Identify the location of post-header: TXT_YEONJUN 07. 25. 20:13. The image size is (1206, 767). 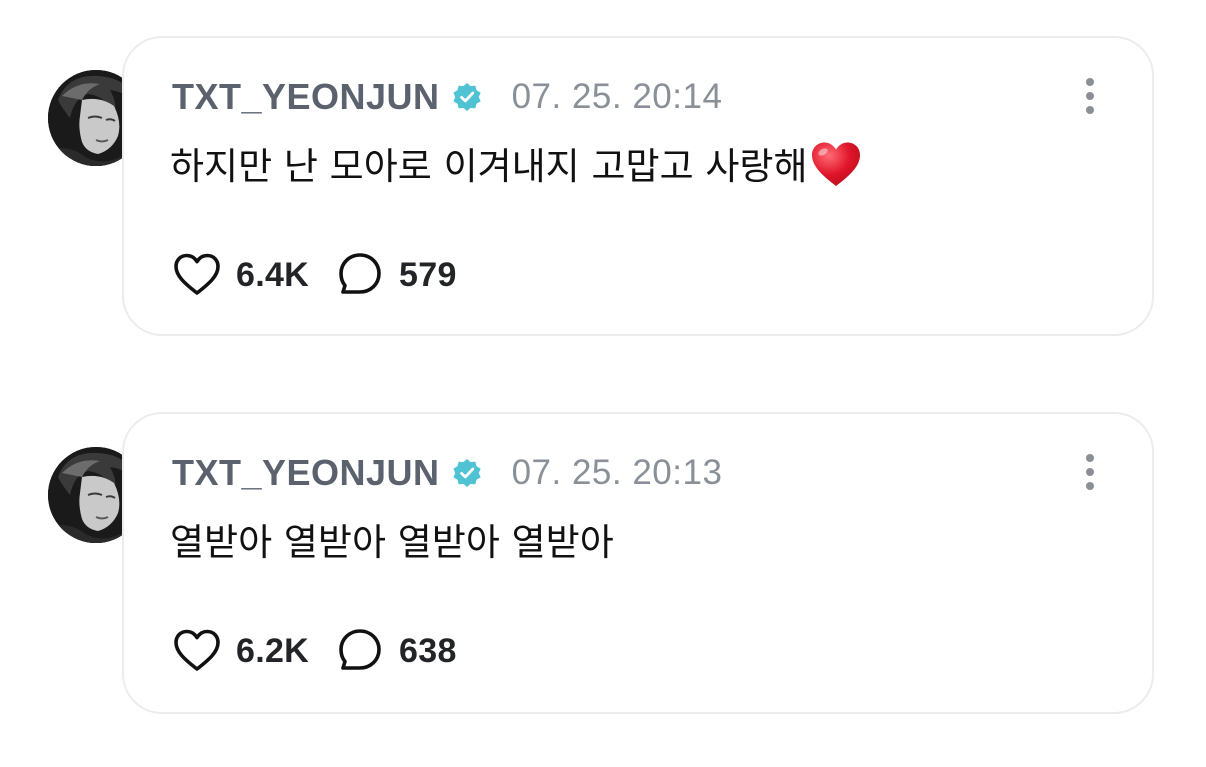
(447, 473).